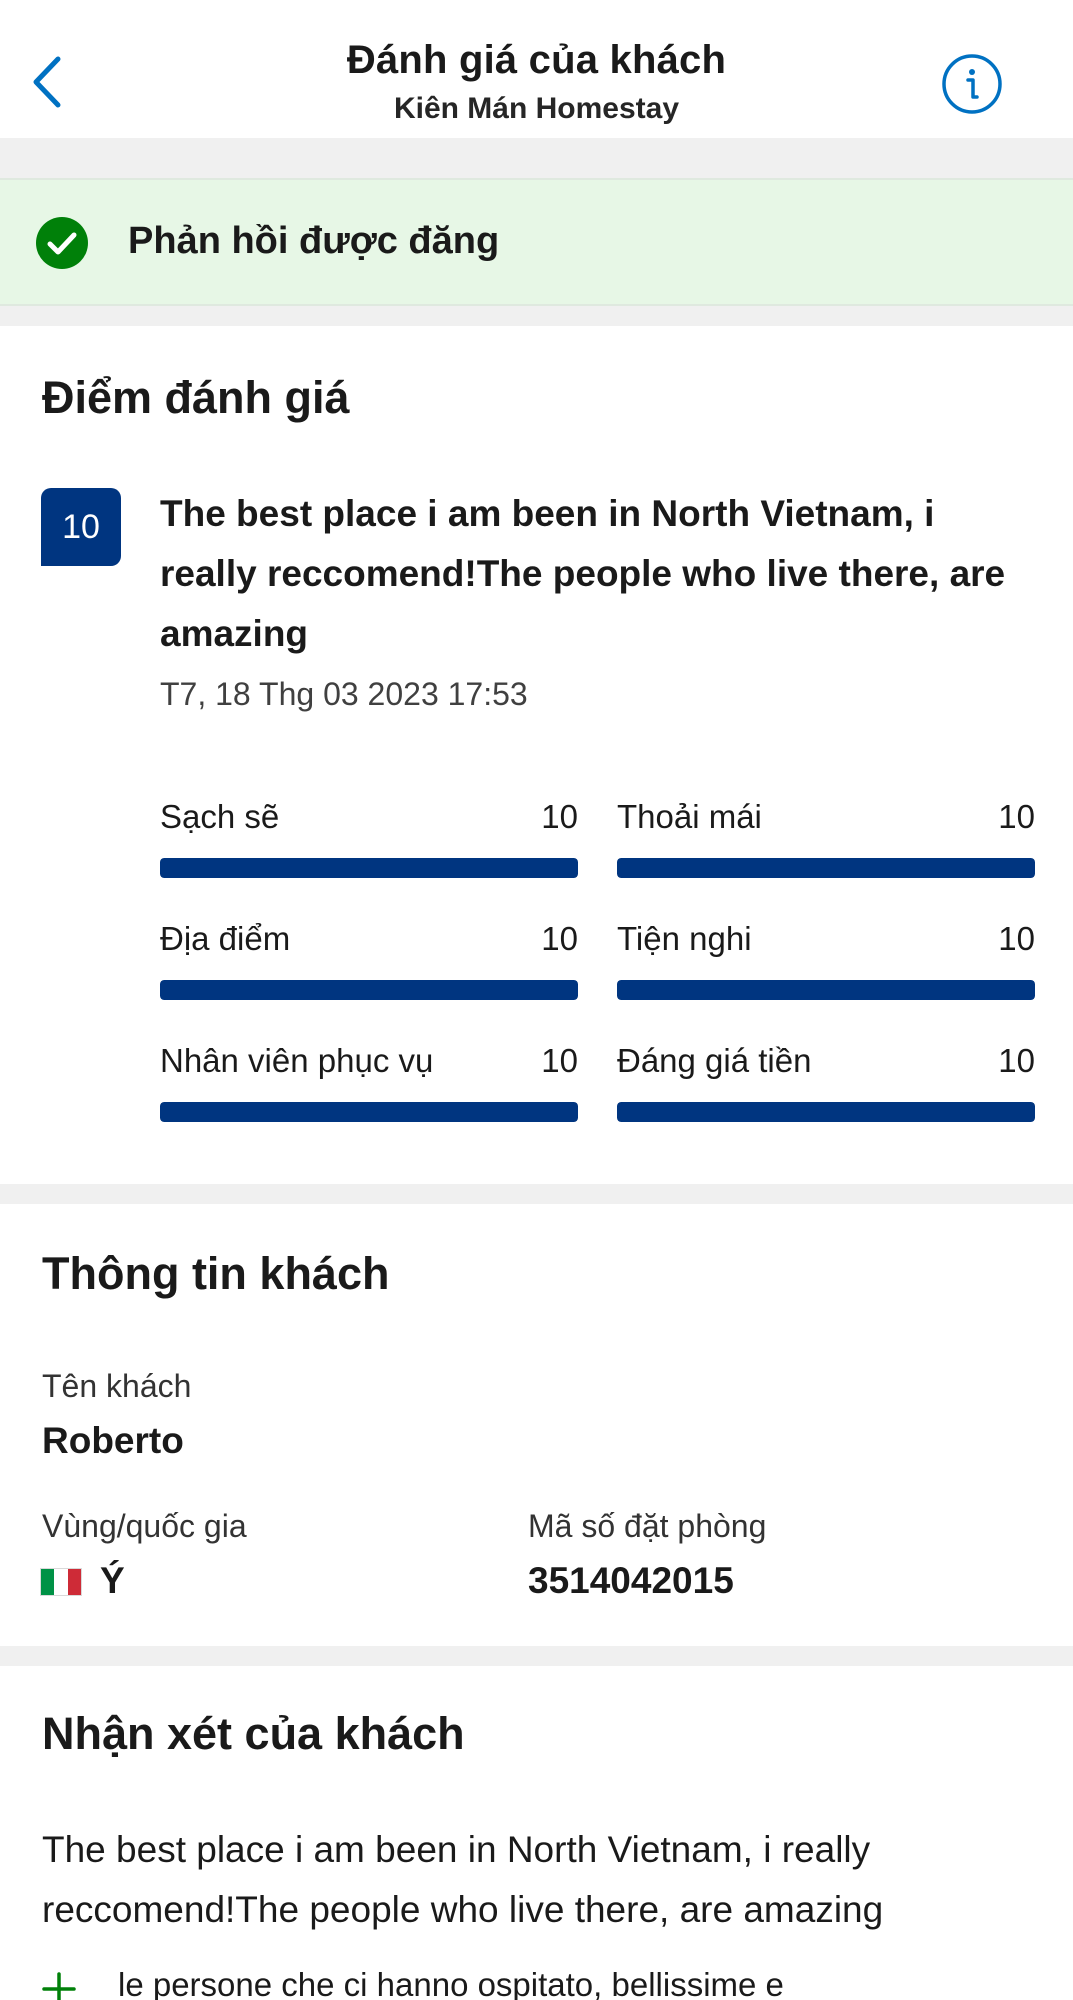 The height and width of the screenshot is (2000, 1073). What do you see at coordinates (536, 242) in the screenshot?
I see `status-banner: Phản hồi được đăng` at bounding box center [536, 242].